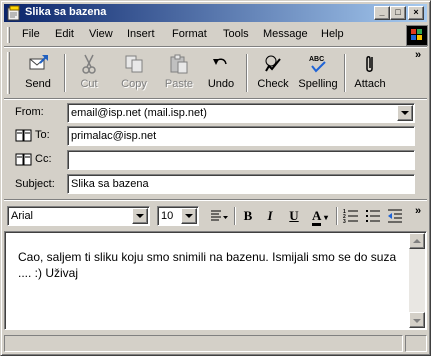  Describe the element at coordinates (215, 99) in the screenshot. I see `toolbar-separator-bottom` at that location.